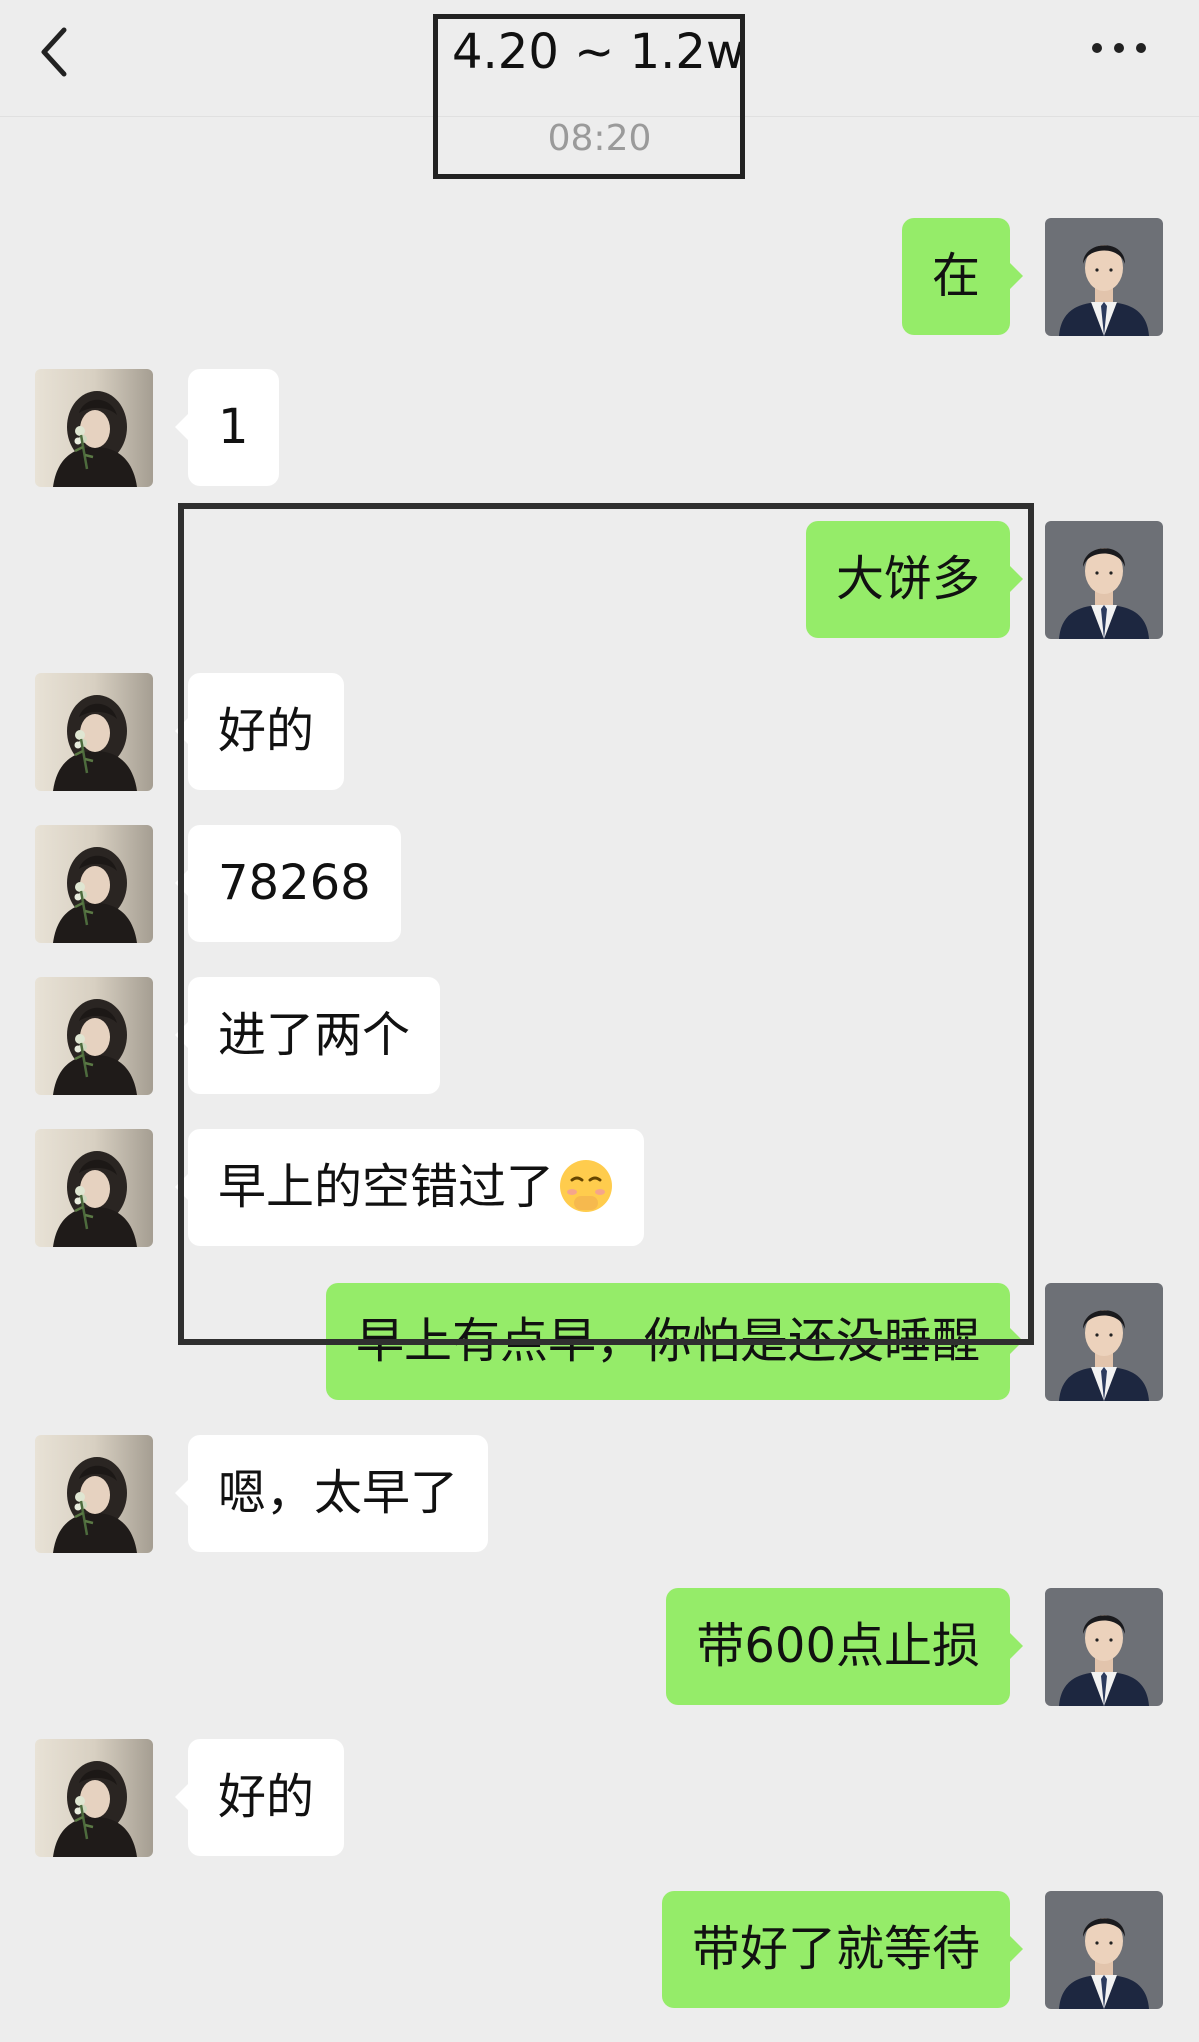  Describe the element at coordinates (338, 1493) in the screenshot. I see `message-text: 嗯，太早了` at that location.